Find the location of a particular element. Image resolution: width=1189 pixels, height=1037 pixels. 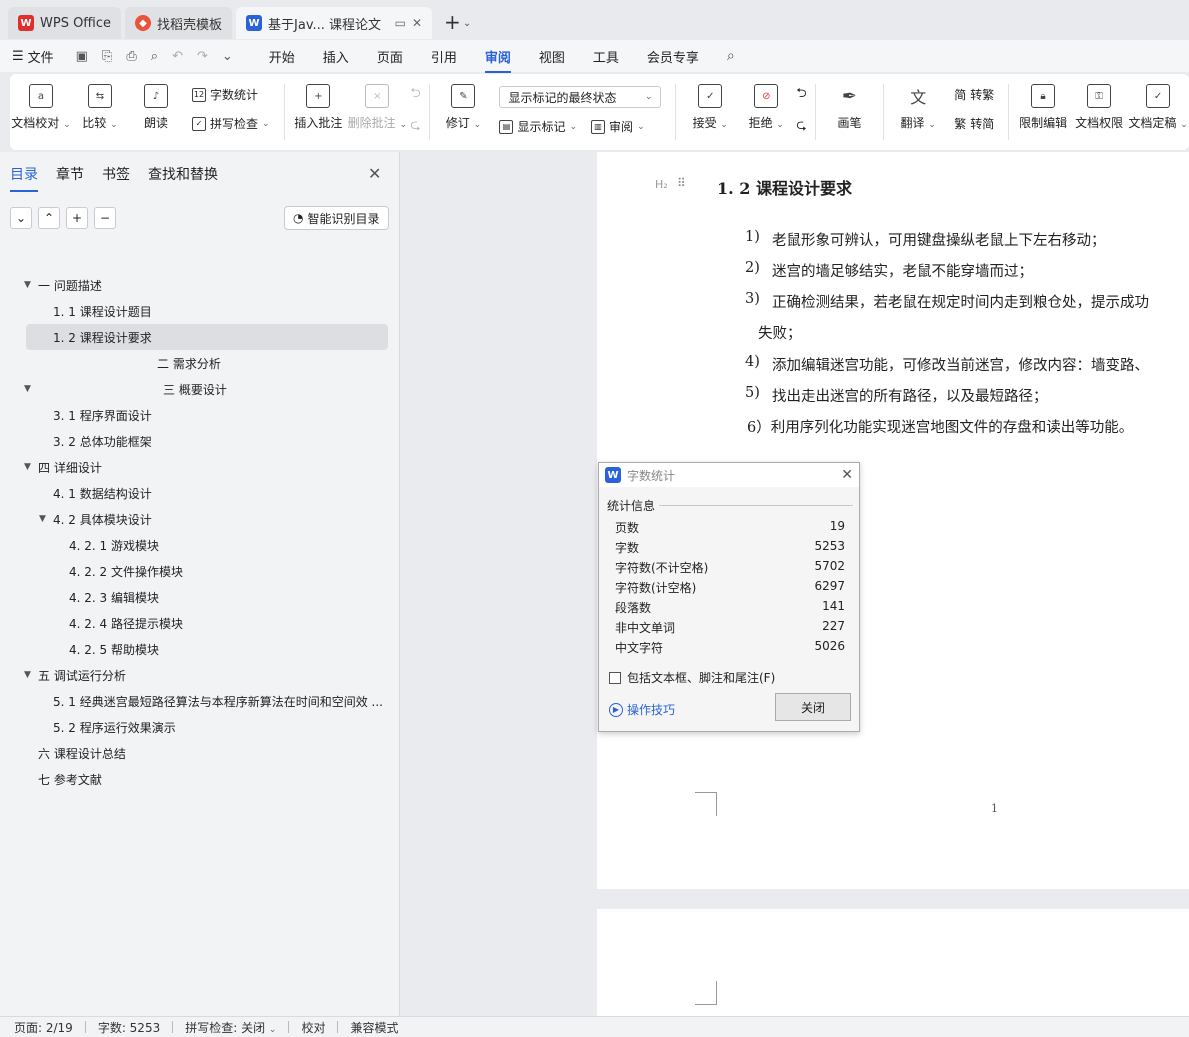

plus-icon: + is located at coordinates (77, 218).